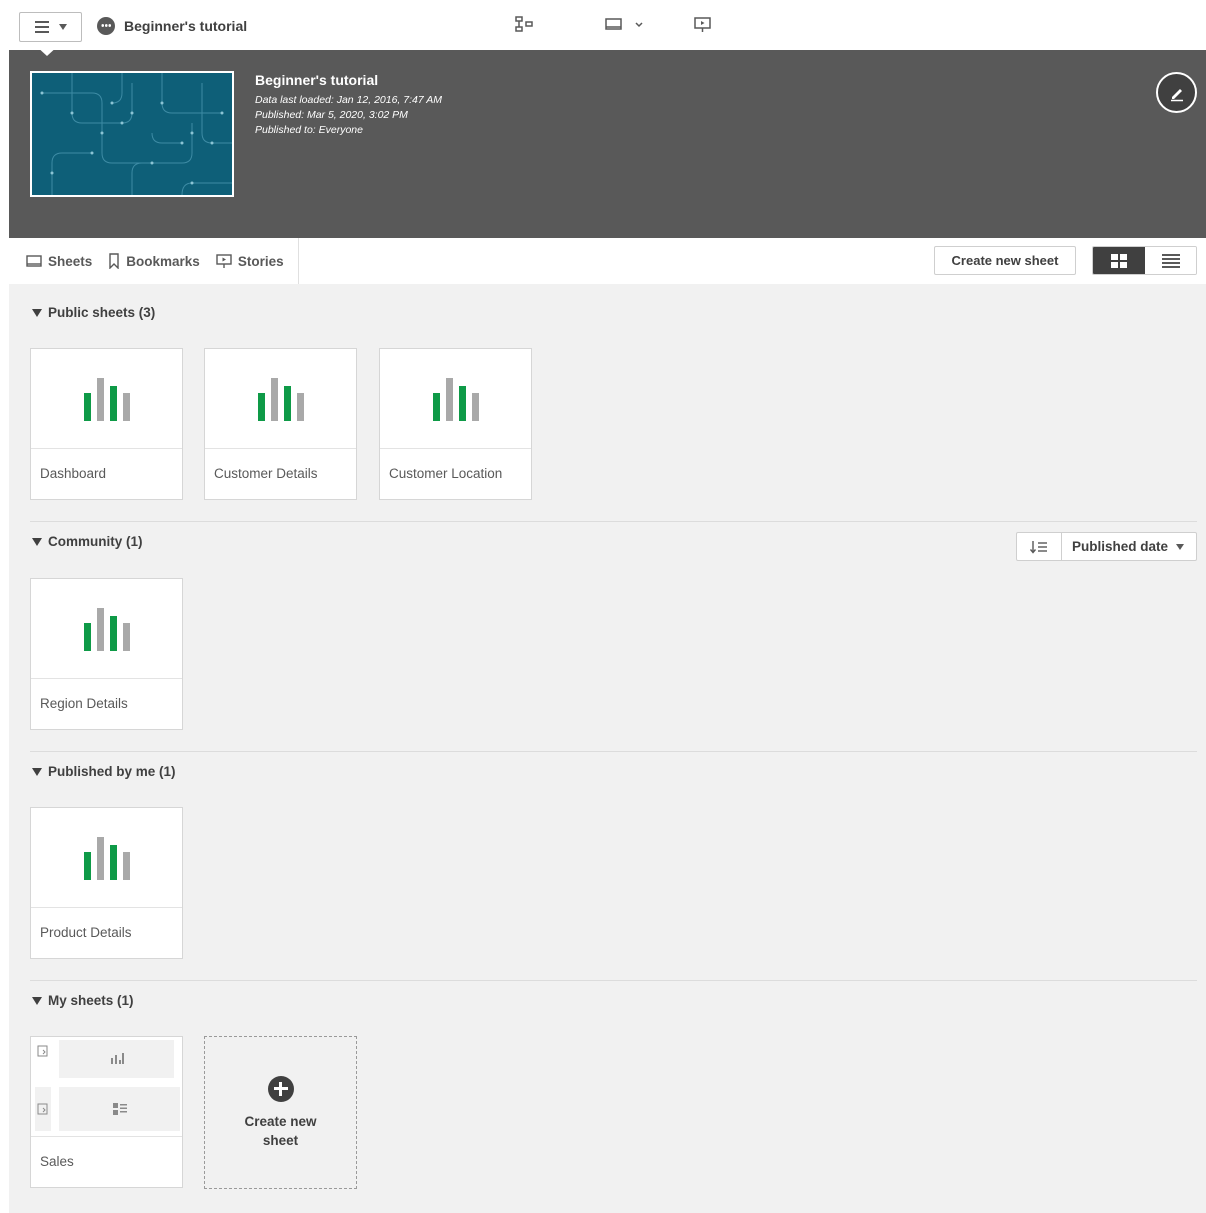 The height and width of the screenshot is (1213, 1206). What do you see at coordinates (95, 541) in the screenshot?
I see `section-title: Community (1)` at bounding box center [95, 541].